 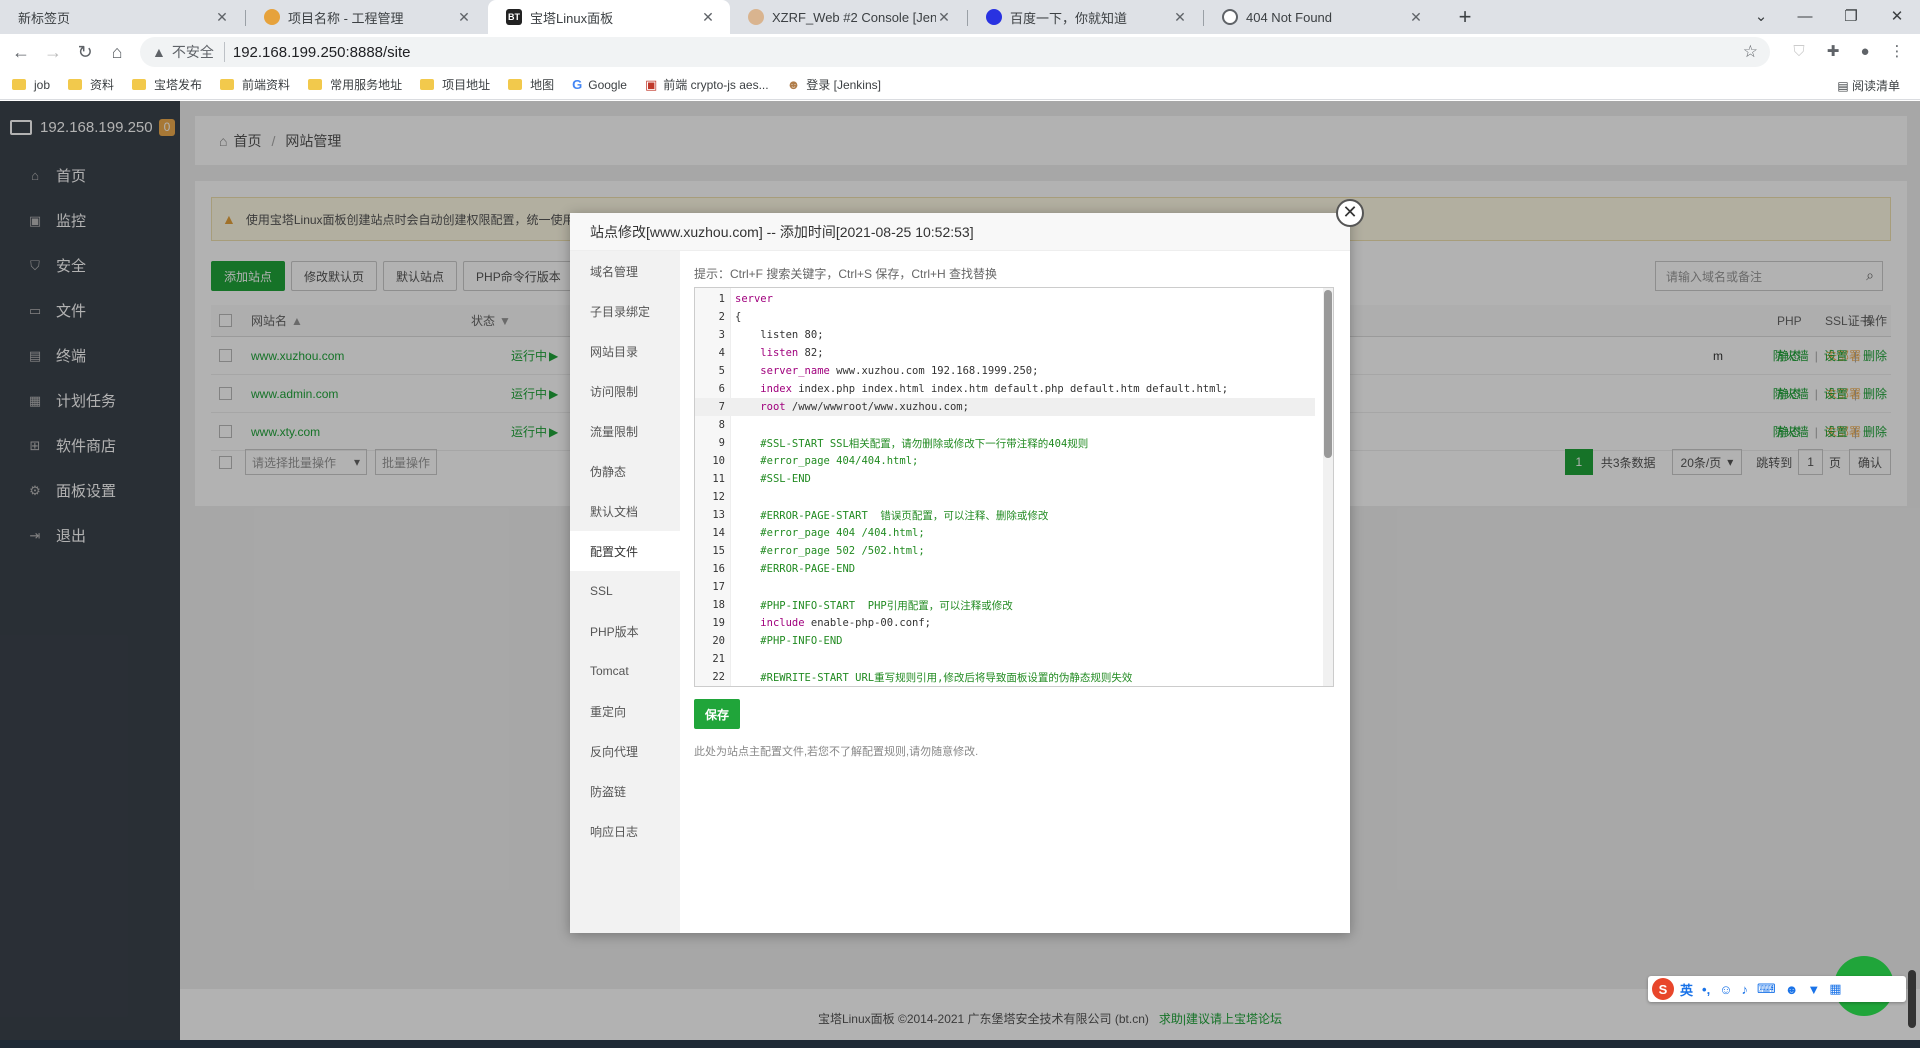 What do you see at coordinates (531, 84) in the screenshot?
I see `bookmark-folder: 地图` at bounding box center [531, 84].